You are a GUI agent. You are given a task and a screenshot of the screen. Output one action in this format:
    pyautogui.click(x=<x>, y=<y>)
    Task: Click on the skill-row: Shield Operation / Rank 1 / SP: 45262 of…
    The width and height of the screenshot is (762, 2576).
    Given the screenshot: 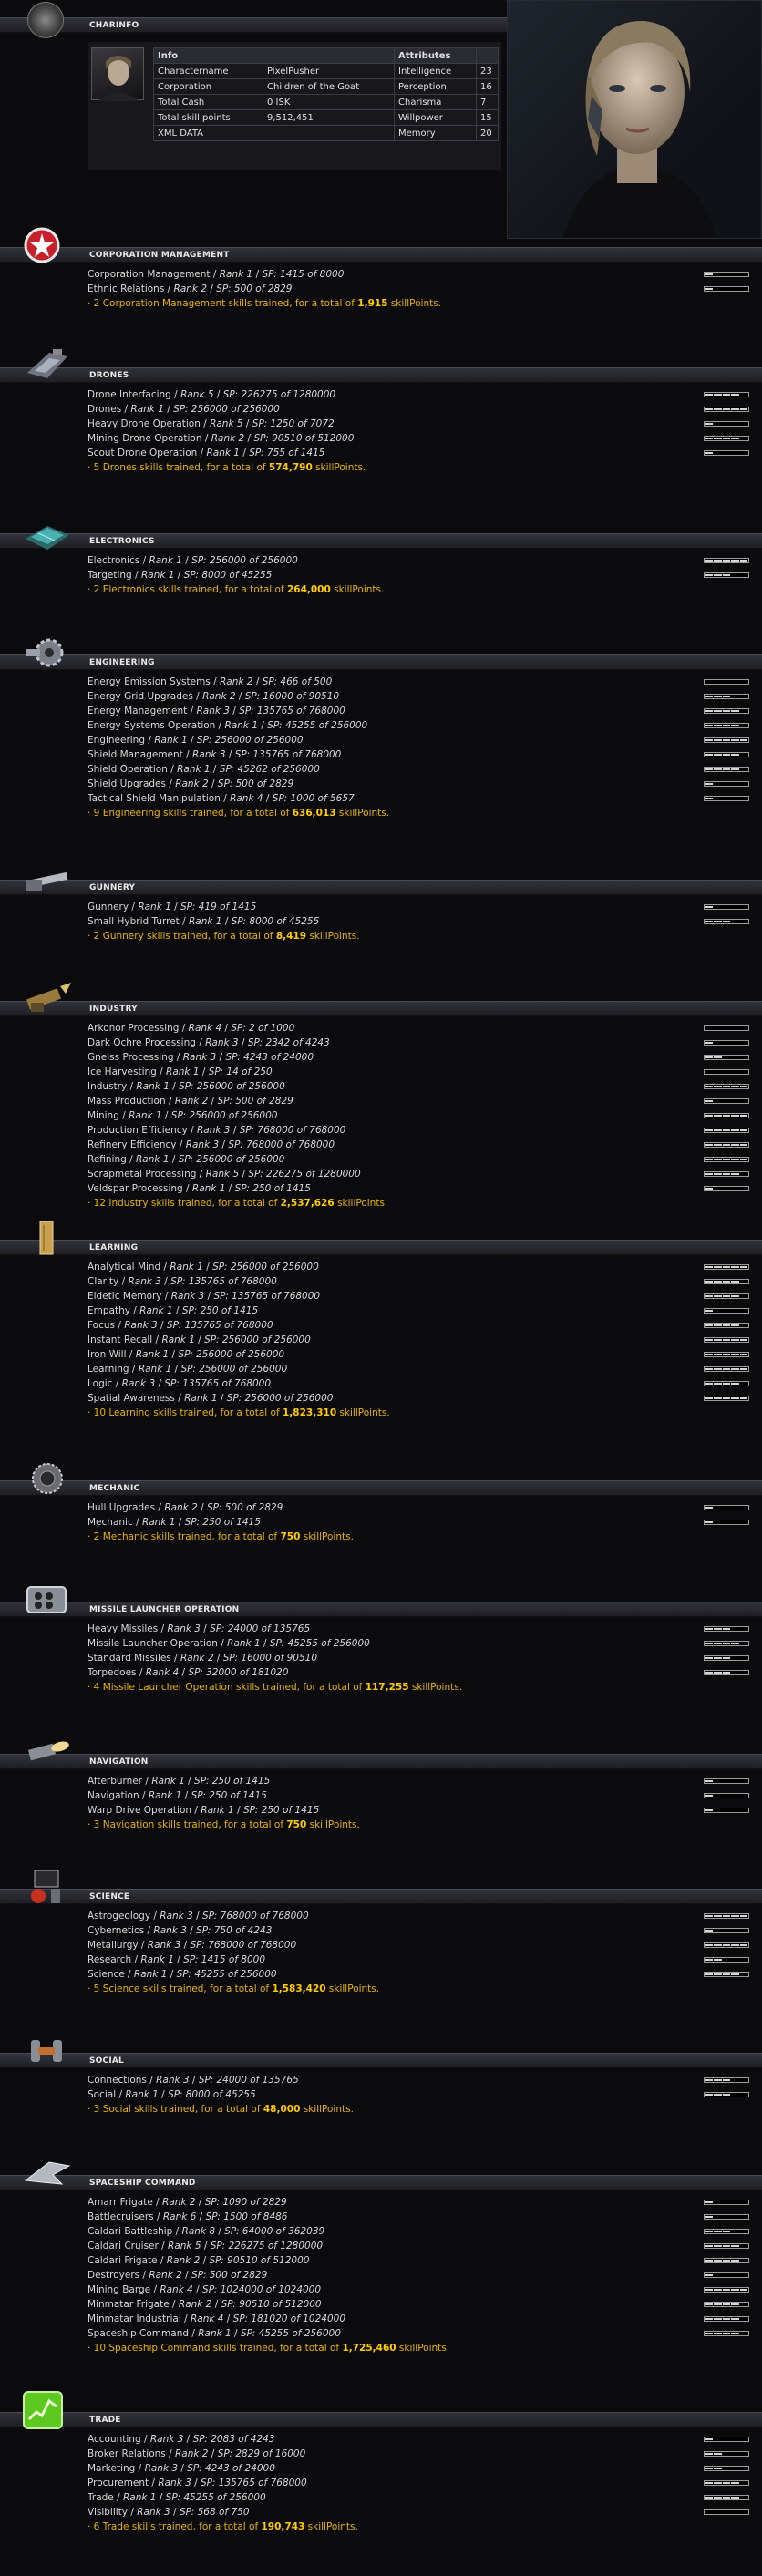 What is the action you would take?
    pyautogui.click(x=204, y=769)
    